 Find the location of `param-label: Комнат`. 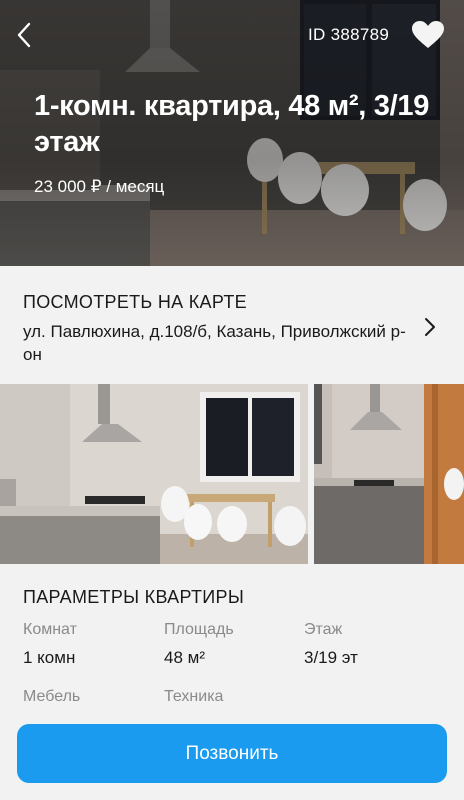

param-label: Комнат is located at coordinates (50, 629).